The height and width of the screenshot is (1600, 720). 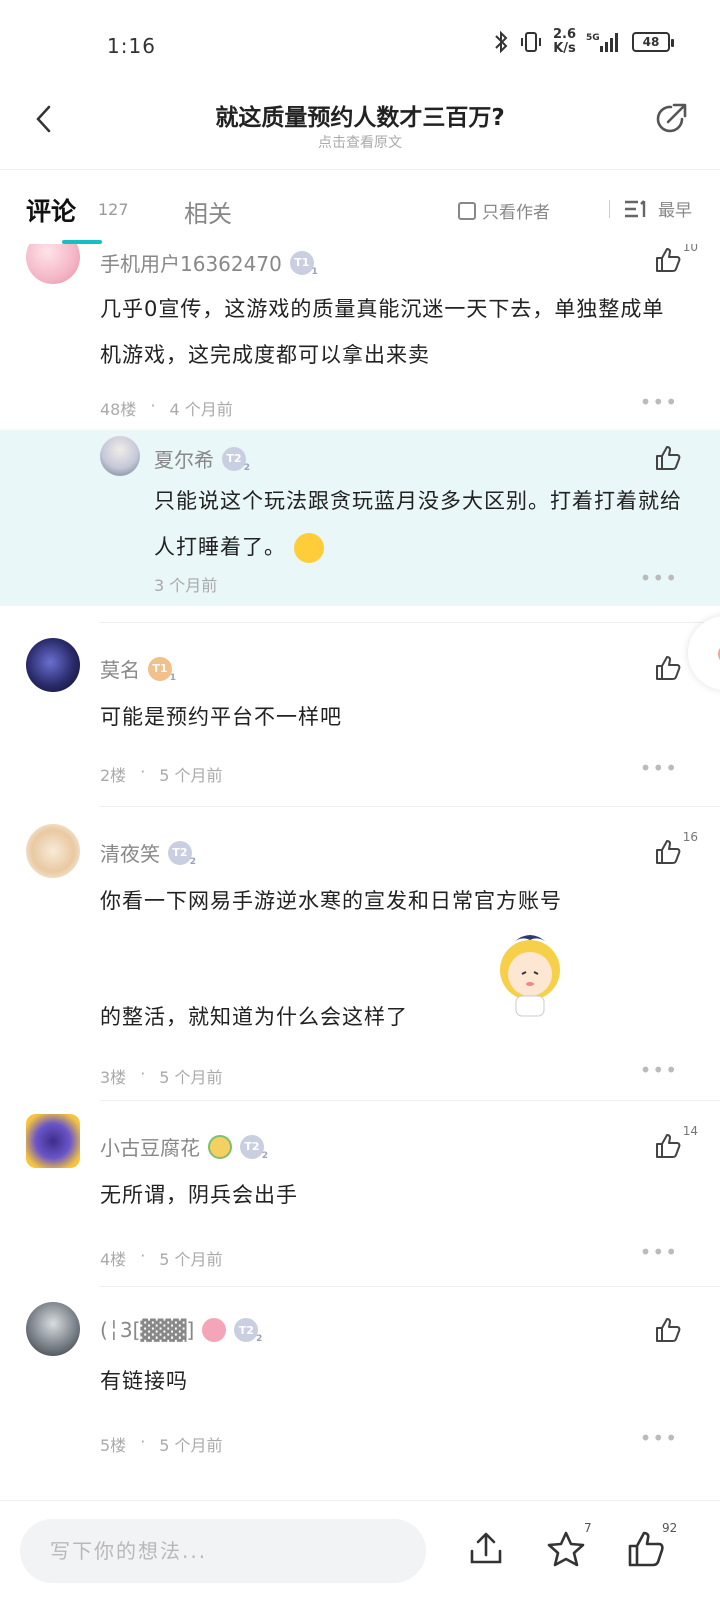 I want to click on tab-related: 相关, so click(x=208, y=211).